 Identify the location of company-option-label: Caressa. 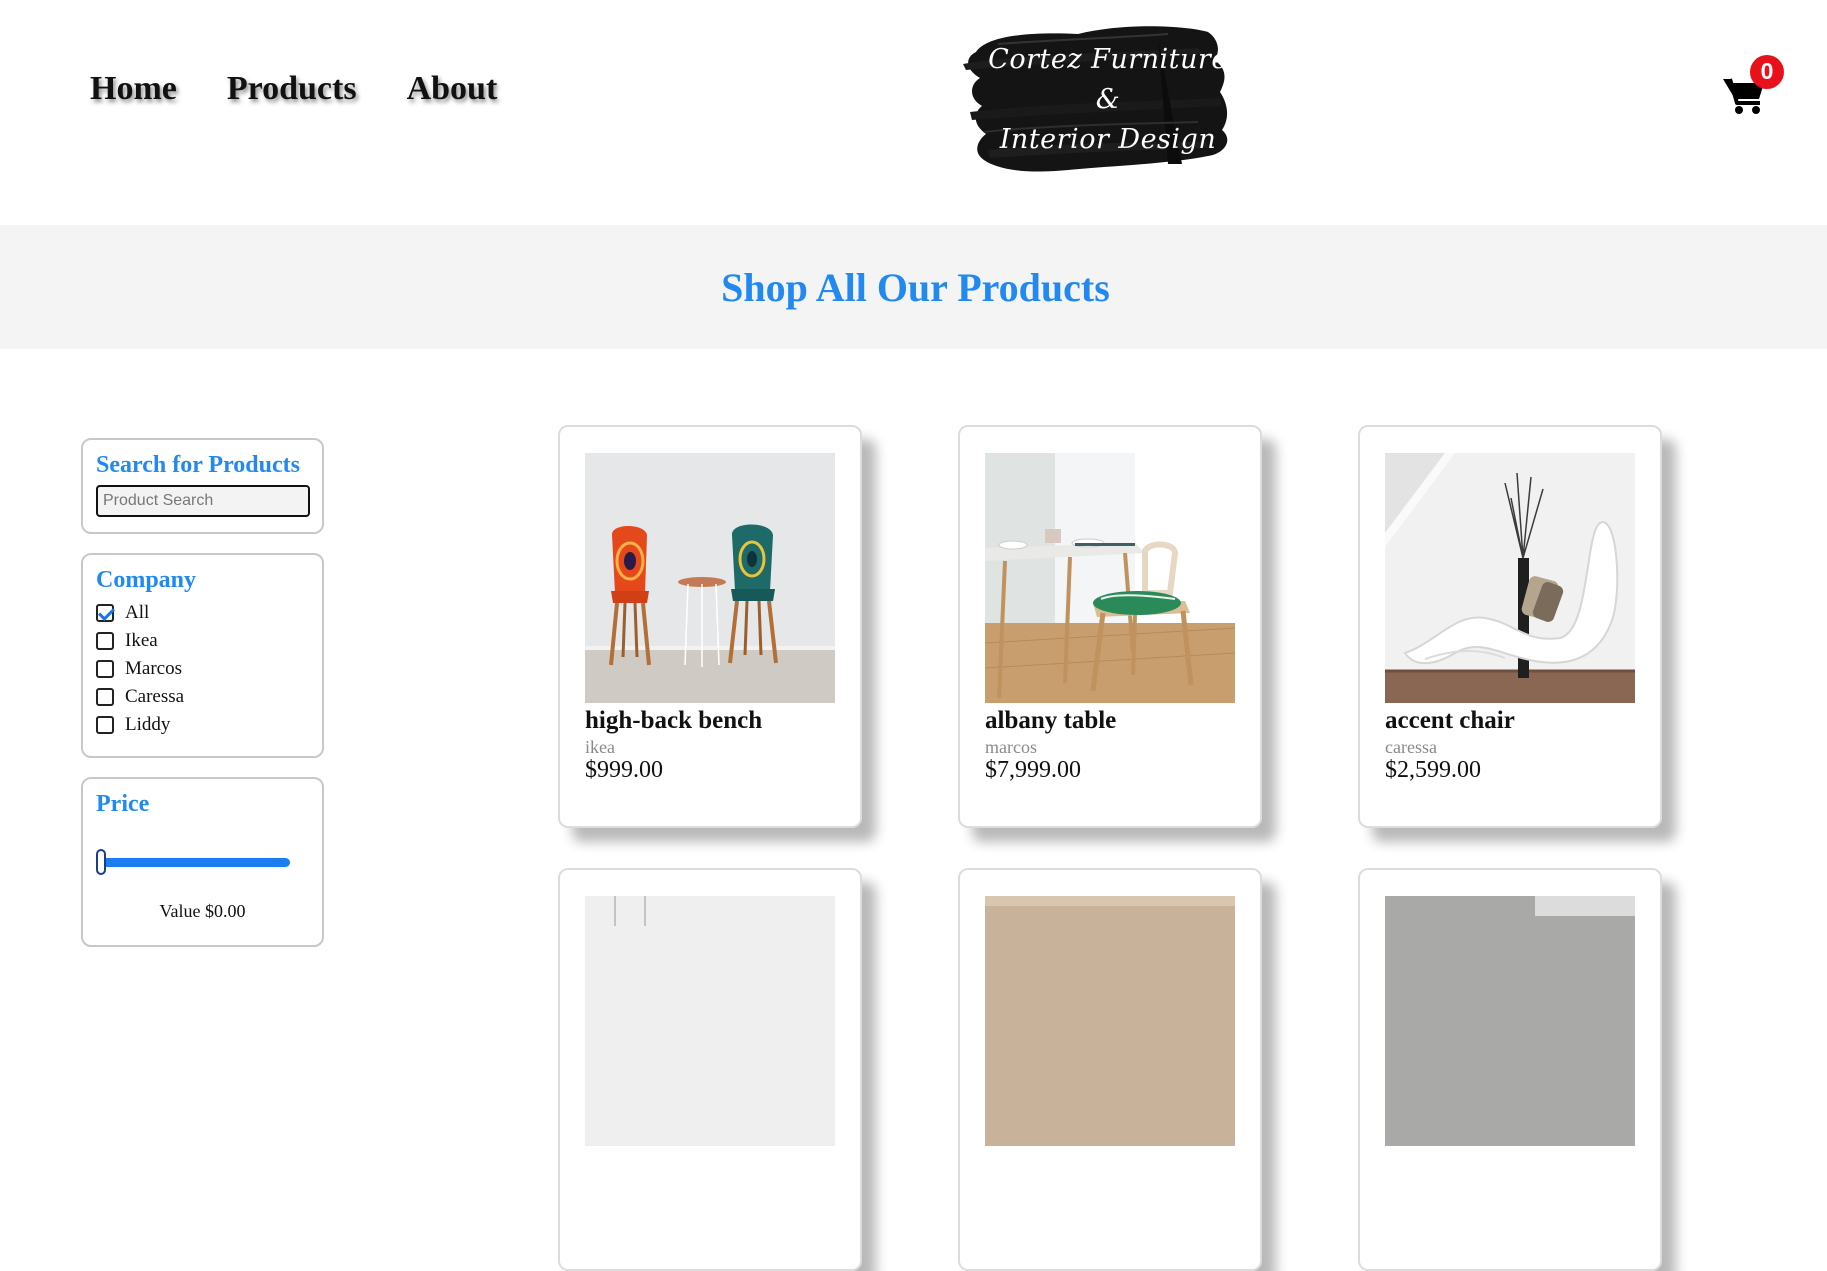
(155, 696).